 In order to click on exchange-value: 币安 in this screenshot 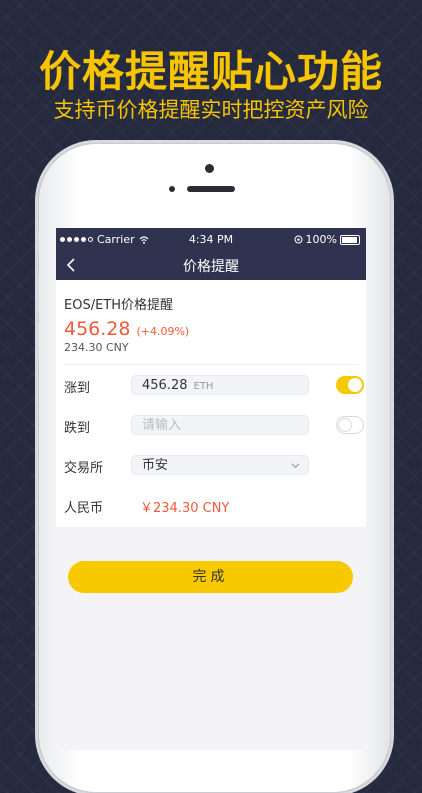, I will do `click(155, 465)`.